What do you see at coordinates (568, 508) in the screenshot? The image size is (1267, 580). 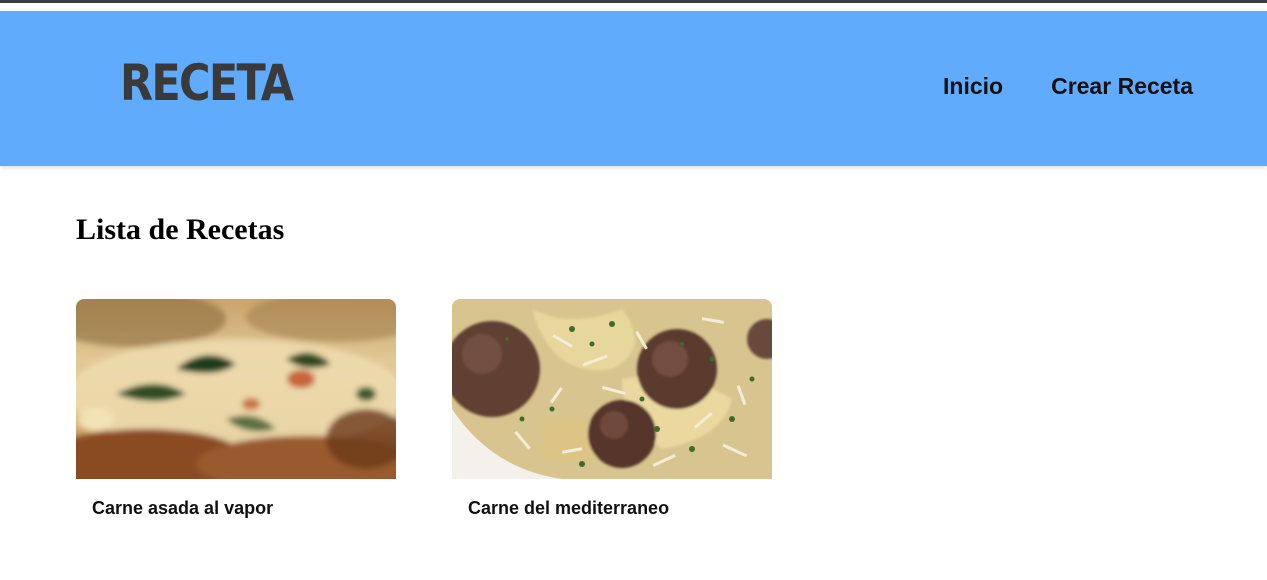 I see `recipe-title: Carne del mediterraneo` at bounding box center [568, 508].